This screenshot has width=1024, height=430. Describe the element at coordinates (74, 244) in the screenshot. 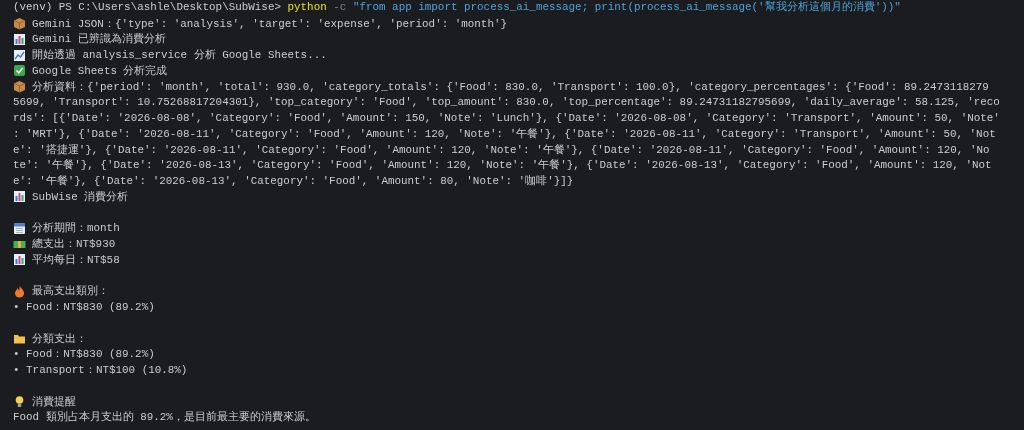

I see `output-text: 總支出：NT$930` at that location.